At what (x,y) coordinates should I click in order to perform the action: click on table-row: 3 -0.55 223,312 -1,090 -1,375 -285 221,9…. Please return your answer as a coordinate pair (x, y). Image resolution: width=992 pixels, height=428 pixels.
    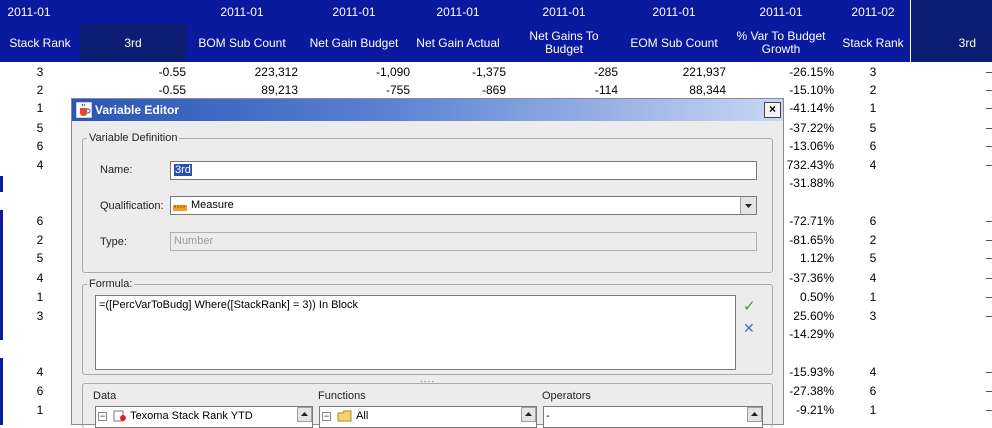
    Looking at the image, I should click on (496, 72).